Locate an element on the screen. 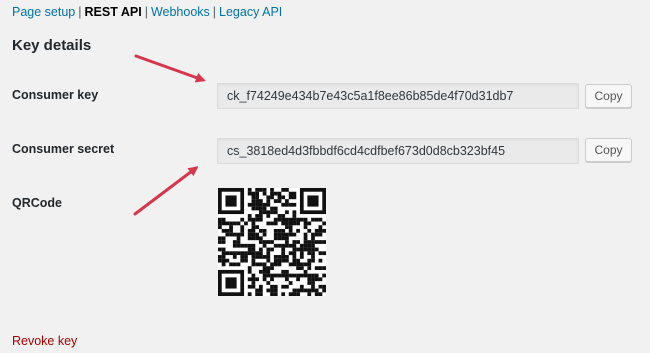  nav-link-page-setup: Page setup is located at coordinates (43, 12).